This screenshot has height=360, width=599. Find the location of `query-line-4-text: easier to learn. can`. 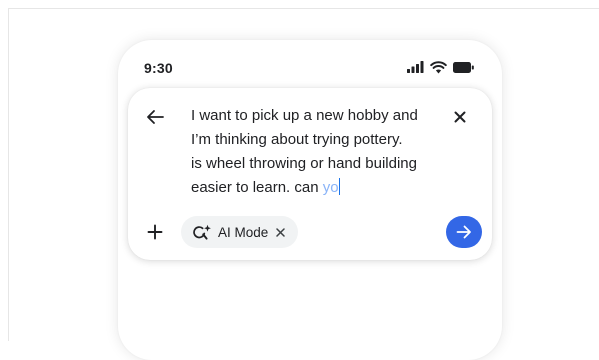

query-line-4-text: easier to learn. can is located at coordinates (257, 187).